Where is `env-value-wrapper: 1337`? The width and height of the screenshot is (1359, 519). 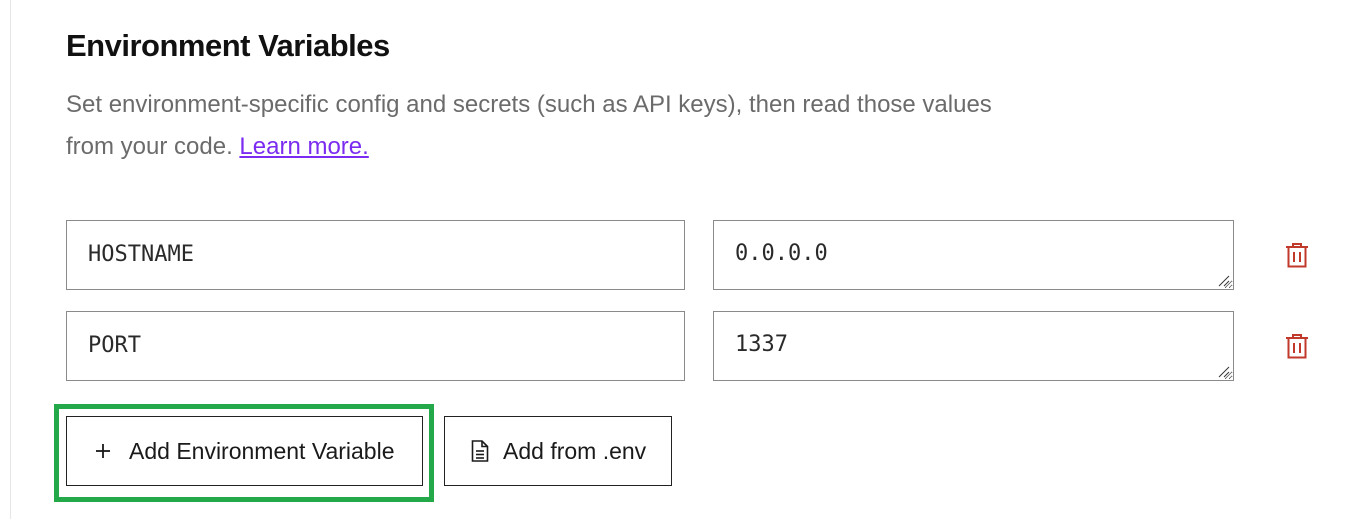 env-value-wrapper: 1337 is located at coordinates (973, 348).